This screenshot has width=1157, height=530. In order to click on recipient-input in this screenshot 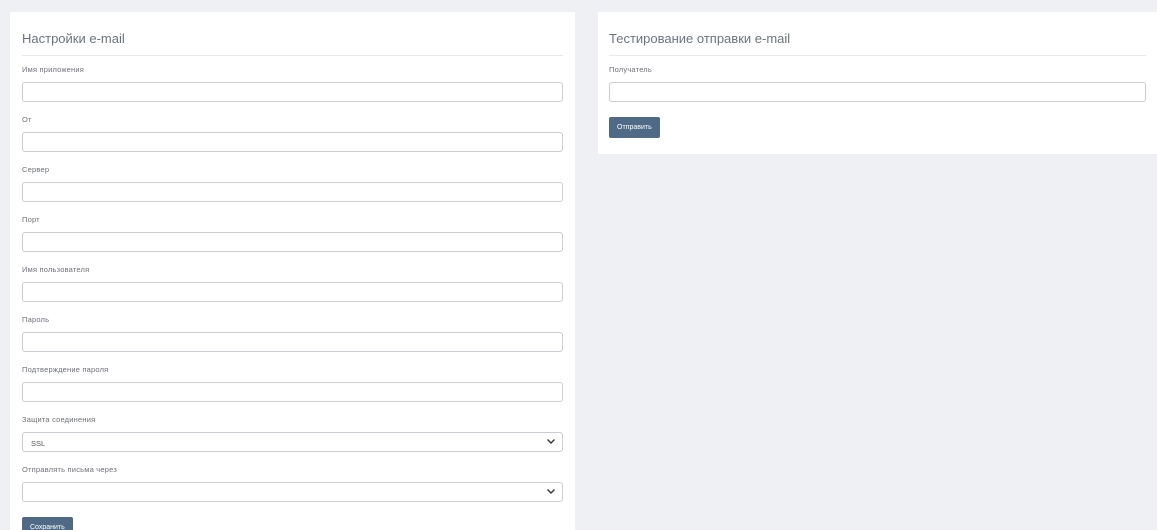, I will do `click(877, 92)`.